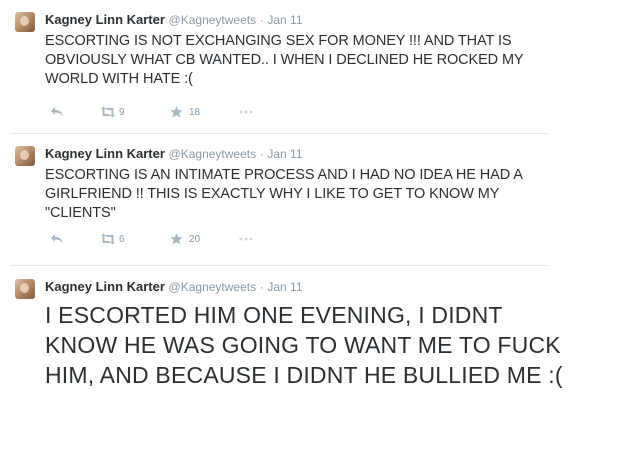 The image size is (640, 457). What do you see at coordinates (122, 112) in the screenshot?
I see `retweet-count: 9` at bounding box center [122, 112].